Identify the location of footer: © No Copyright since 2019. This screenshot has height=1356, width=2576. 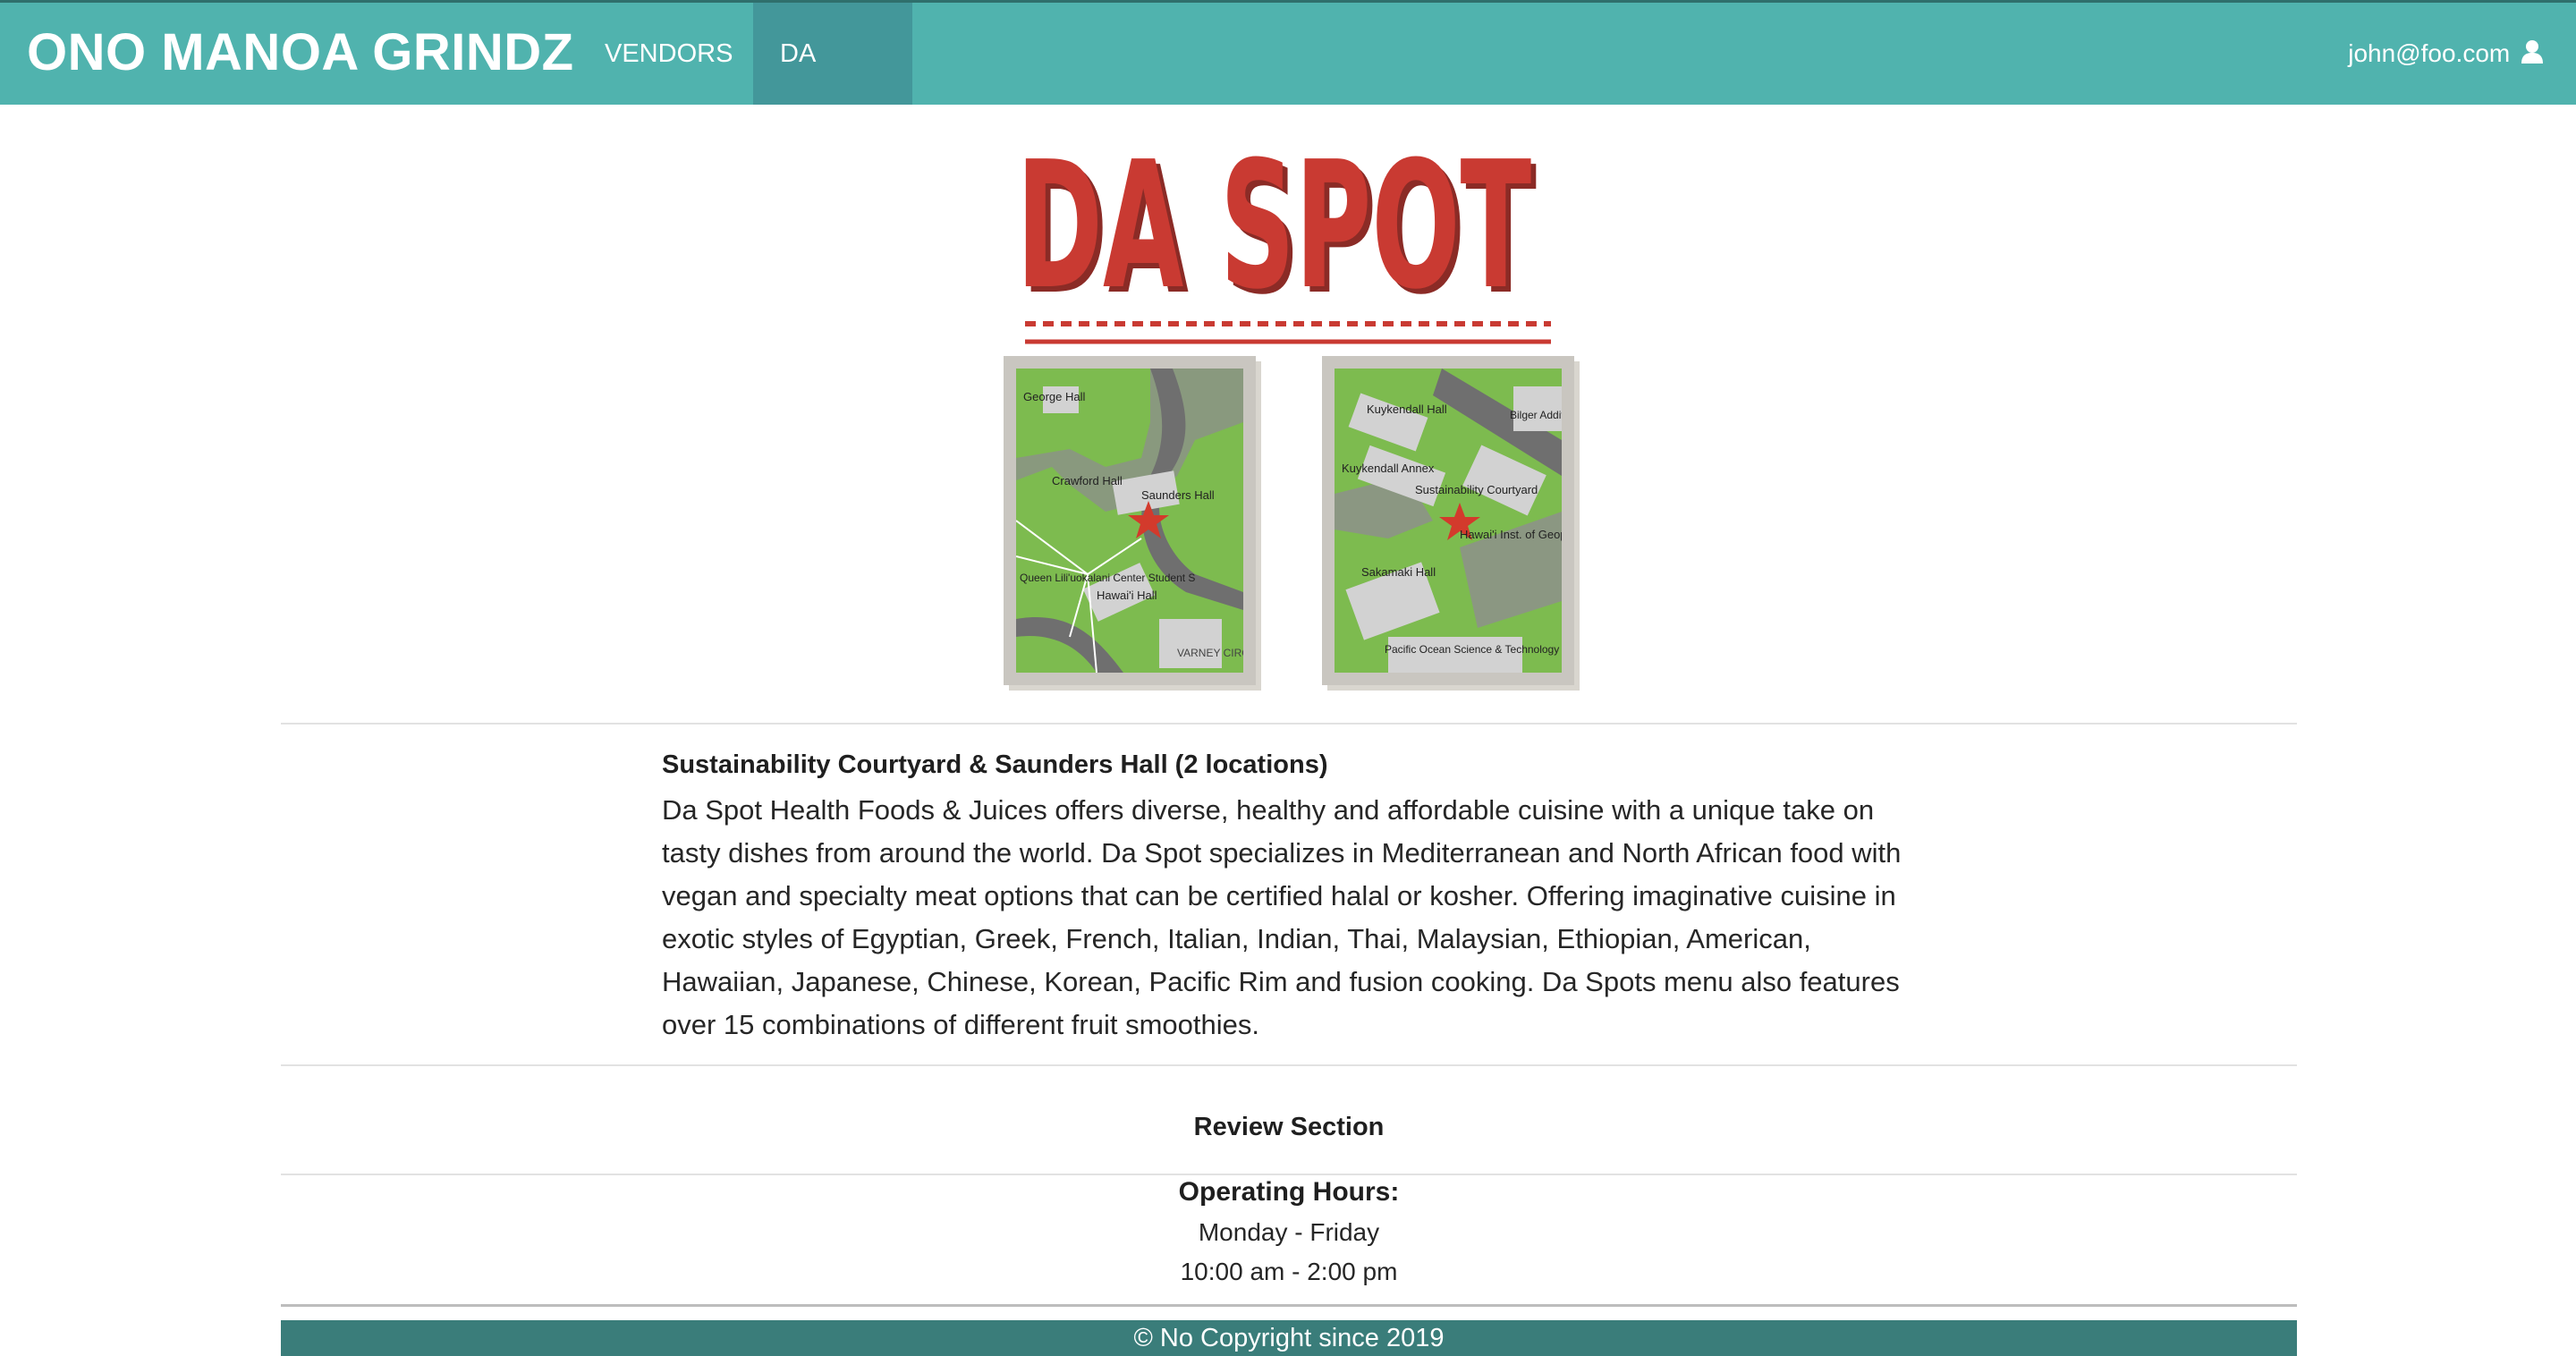
(1289, 1338).